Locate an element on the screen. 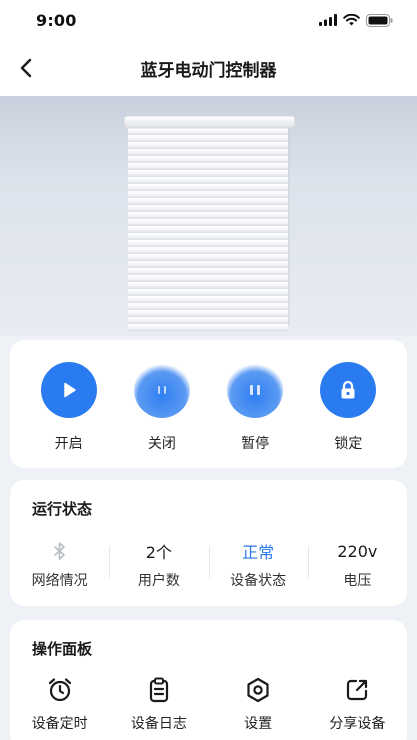 This screenshot has width=417, height=740. share-icon is located at coordinates (357, 690).